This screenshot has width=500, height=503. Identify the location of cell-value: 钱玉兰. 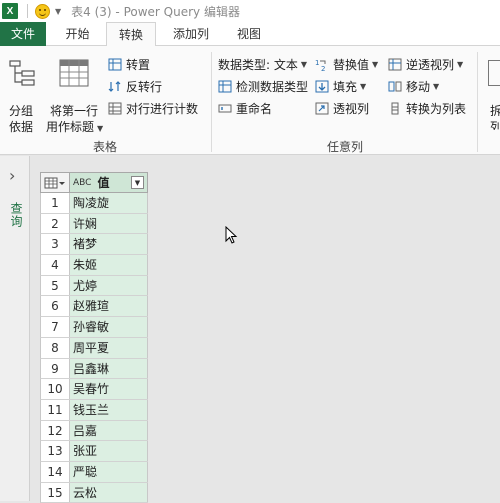
(109, 409).